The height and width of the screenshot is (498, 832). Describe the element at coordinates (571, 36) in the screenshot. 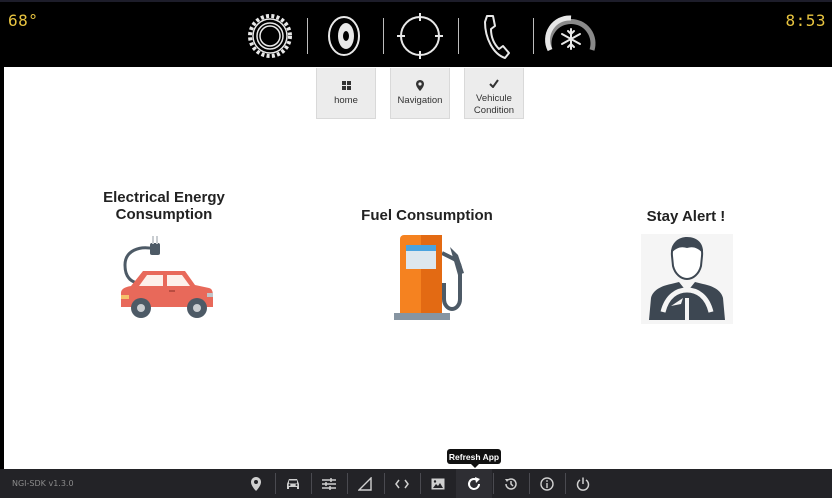

I see `climate-fan-icon` at that location.